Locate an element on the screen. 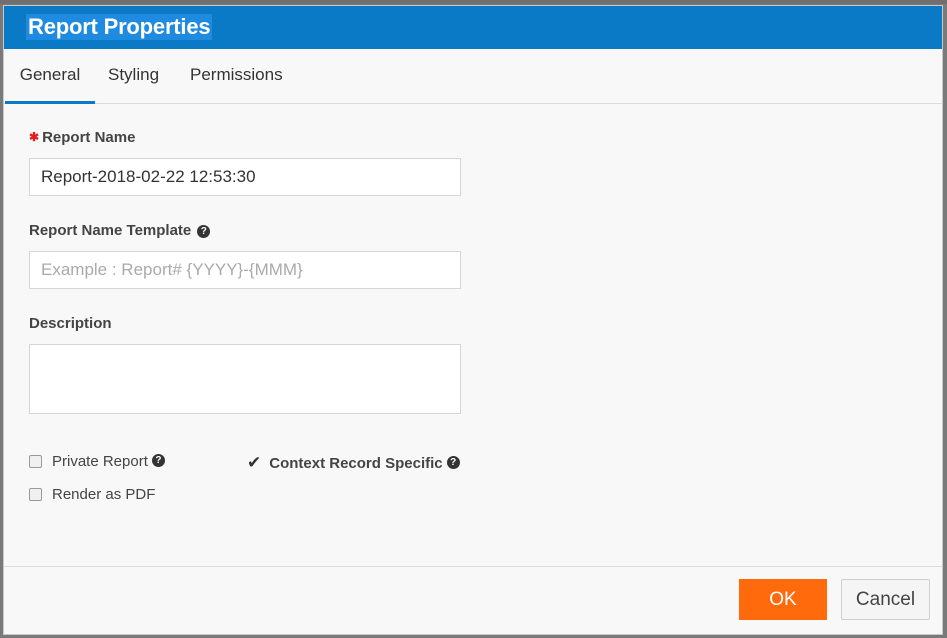 Image resolution: width=947 pixels, height=638 pixels. report-name-template-input is located at coordinates (245, 270).